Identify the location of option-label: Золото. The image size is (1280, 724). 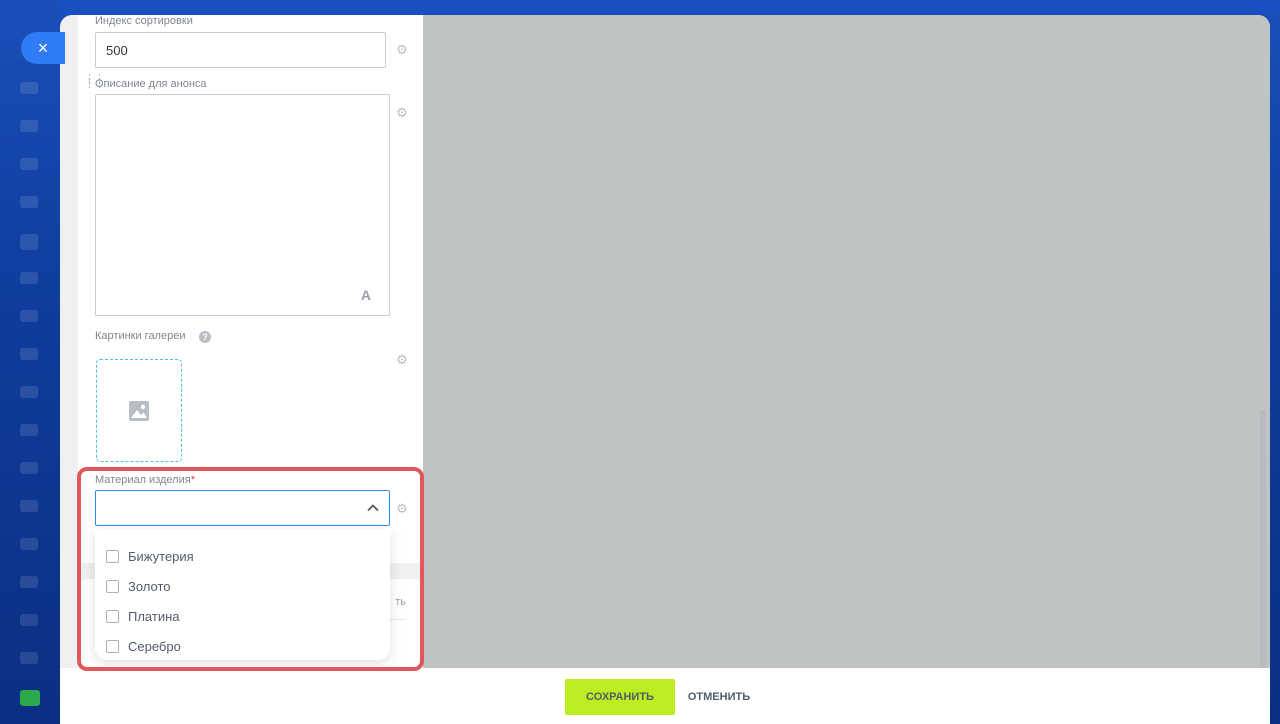
(149, 586).